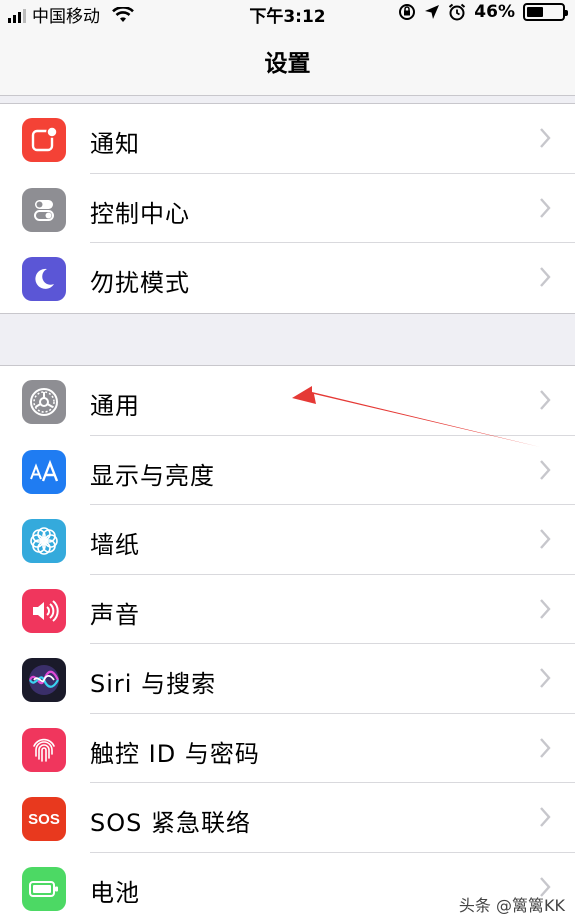 Image resolution: width=575 pixels, height=922 pixels. Describe the element at coordinates (140, 213) in the screenshot. I see `settings-row-label: 控制中心` at that location.